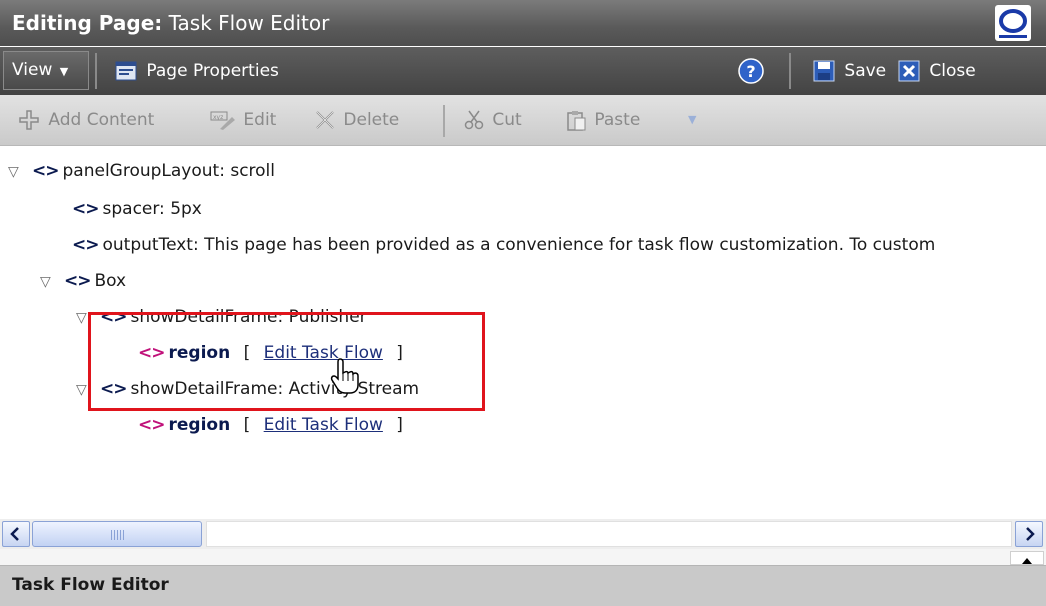 This screenshot has height=606, width=1046. Describe the element at coordinates (247, 425) in the screenshot. I see `bracket-open: [` at that location.